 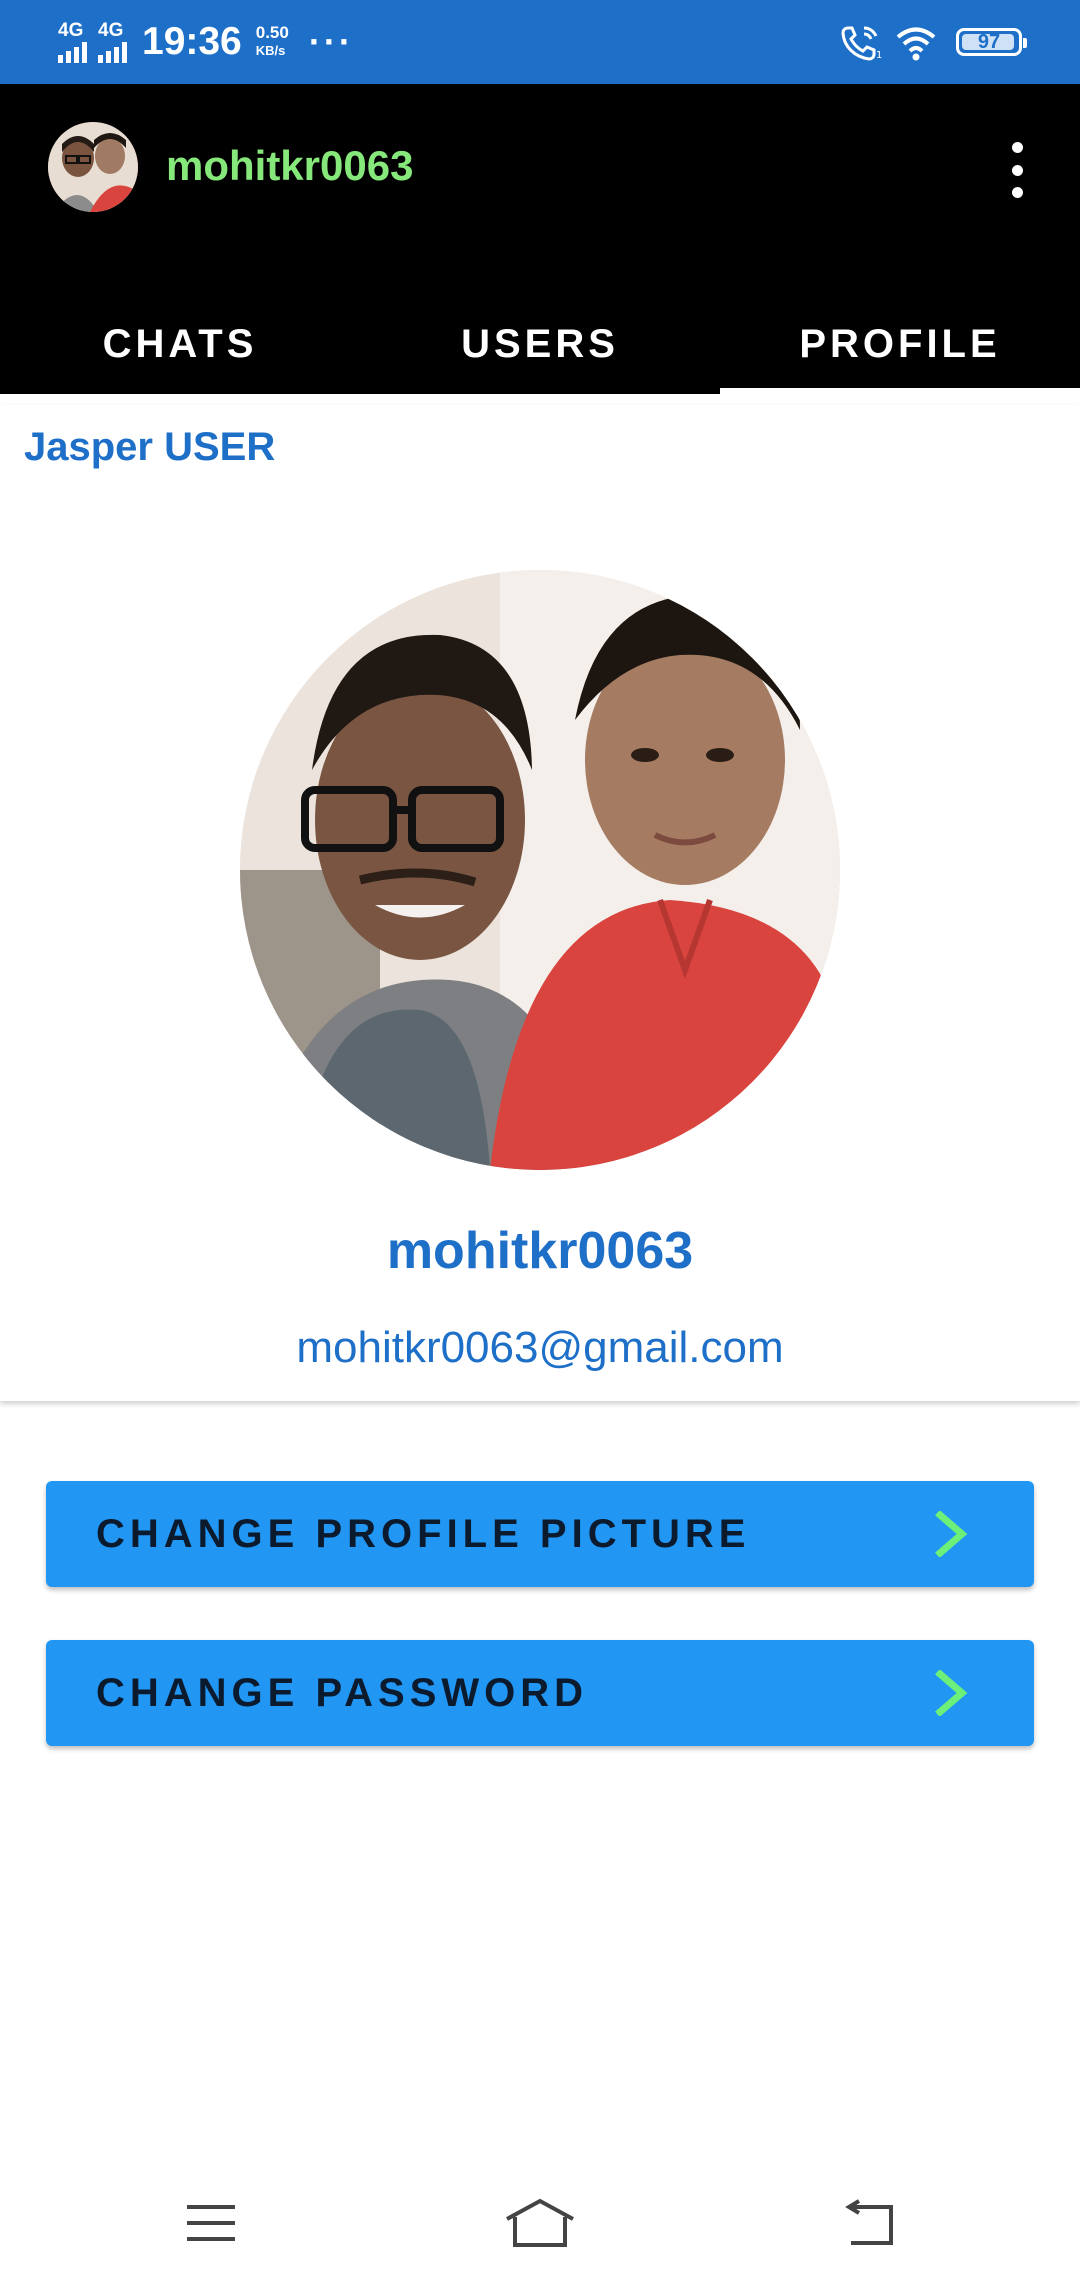 What do you see at coordinates (423, 1533) in the screenshot?
I see `change-profile-picture-label: CHANGE PROFILE PICTURE` at bounding box center [423, 1533].